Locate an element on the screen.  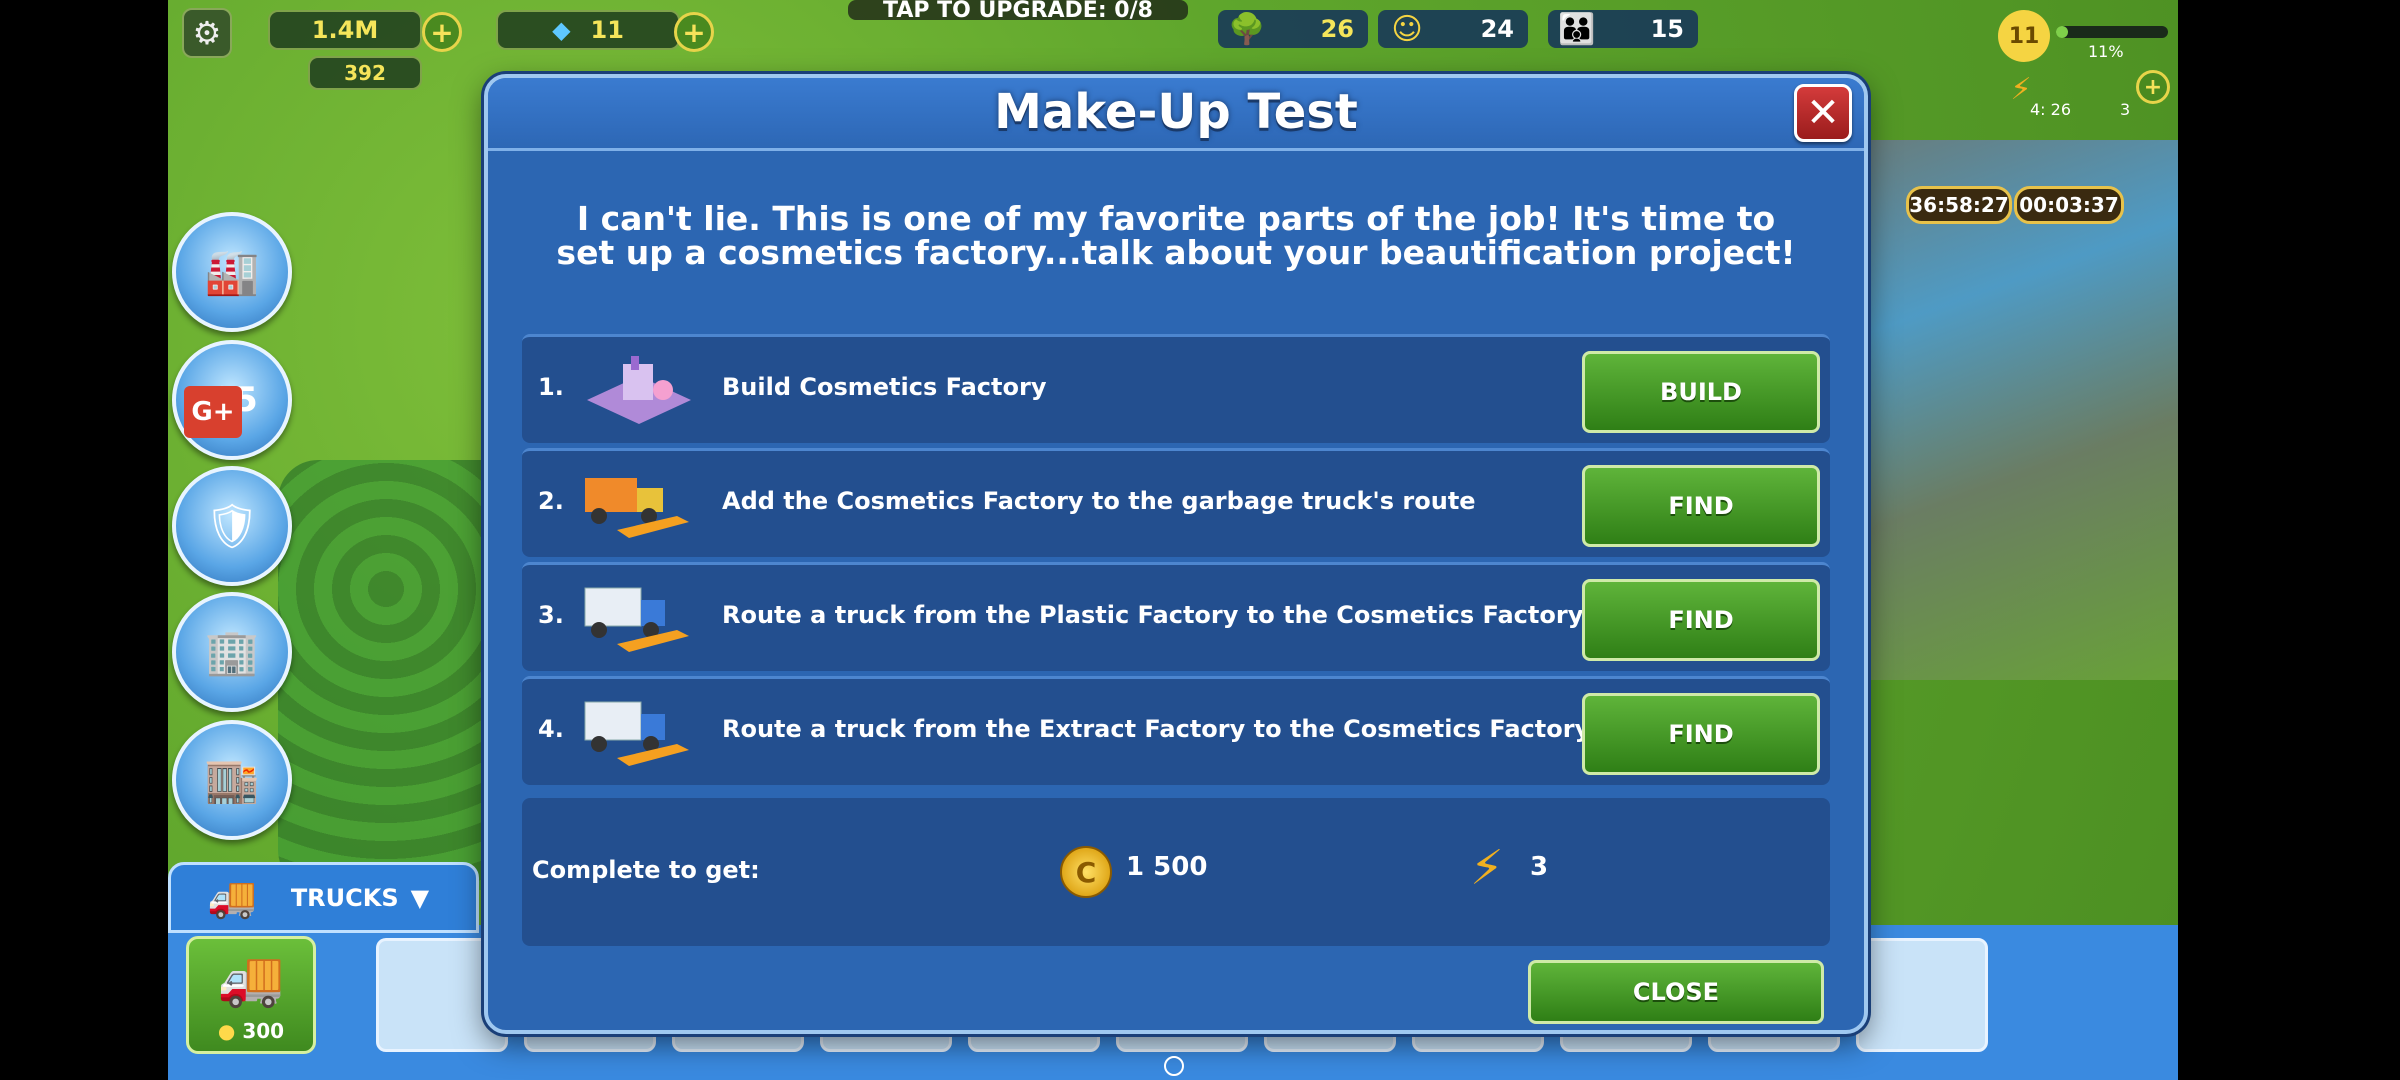
chest-timer-text: 36:58:27 is located at coordinates (1959, 205).